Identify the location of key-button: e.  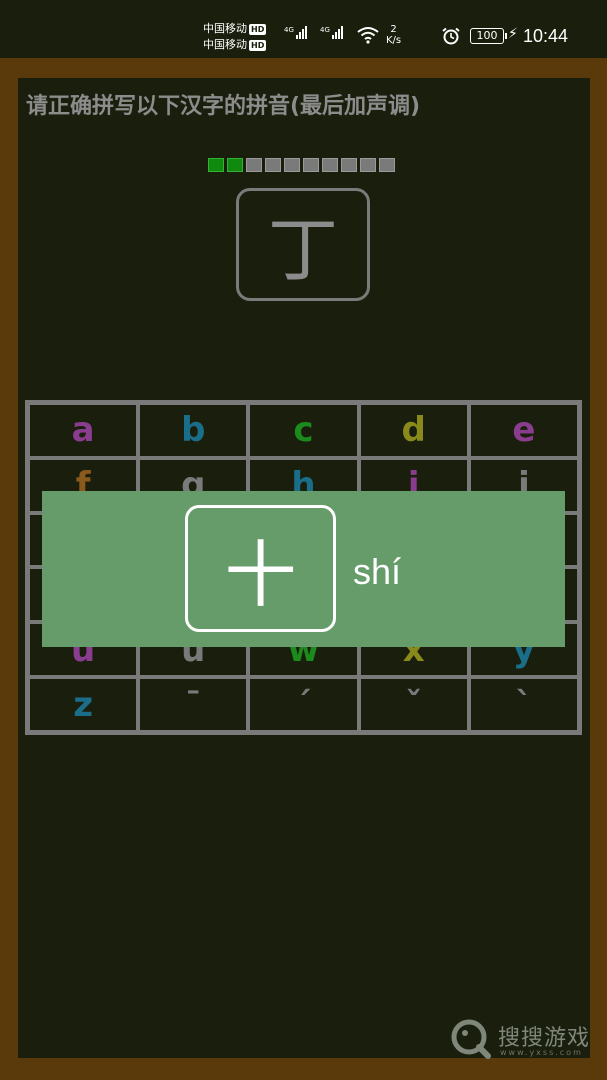
(523, 430).